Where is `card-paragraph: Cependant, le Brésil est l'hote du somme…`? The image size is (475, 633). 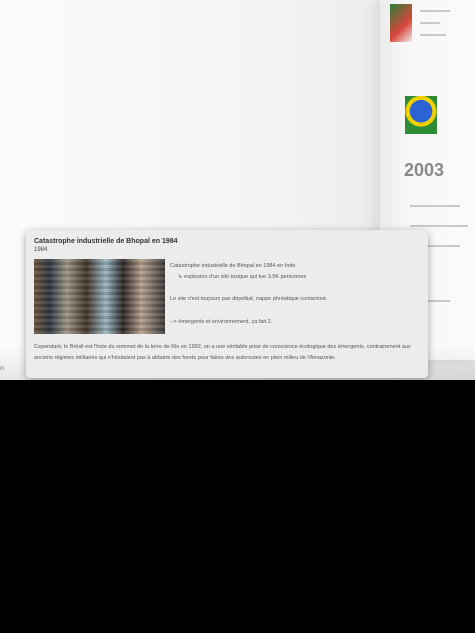 card-paragraph: Cependant, le Brésil est l'hote du somme… is located at coordinates (222, 352).